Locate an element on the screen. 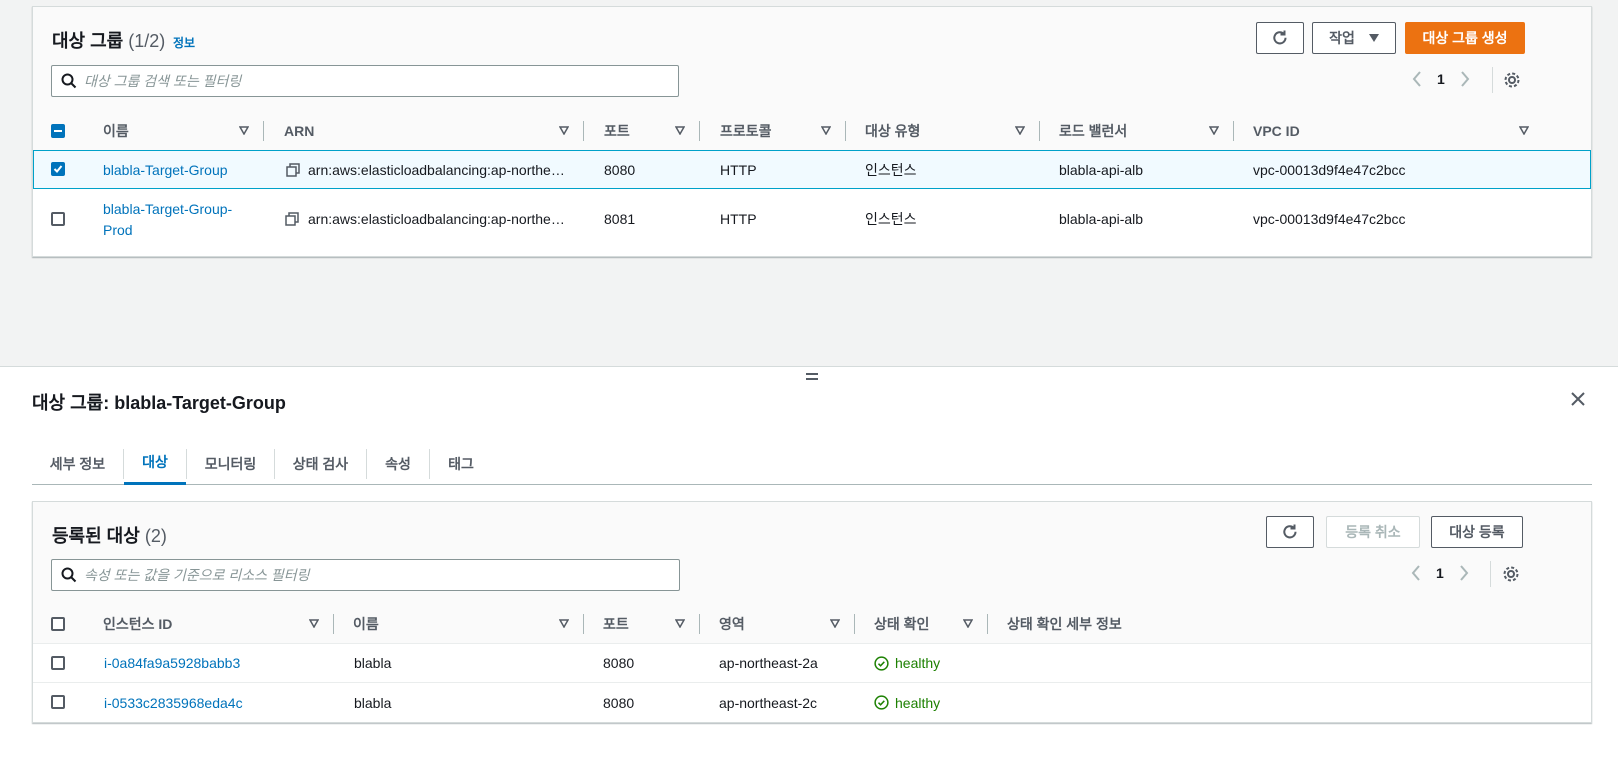 The height and width of the screenshot is (776, 1618). target-group-name-link: blabla-Target-Group- Prod is located at coordinates (167, 220).